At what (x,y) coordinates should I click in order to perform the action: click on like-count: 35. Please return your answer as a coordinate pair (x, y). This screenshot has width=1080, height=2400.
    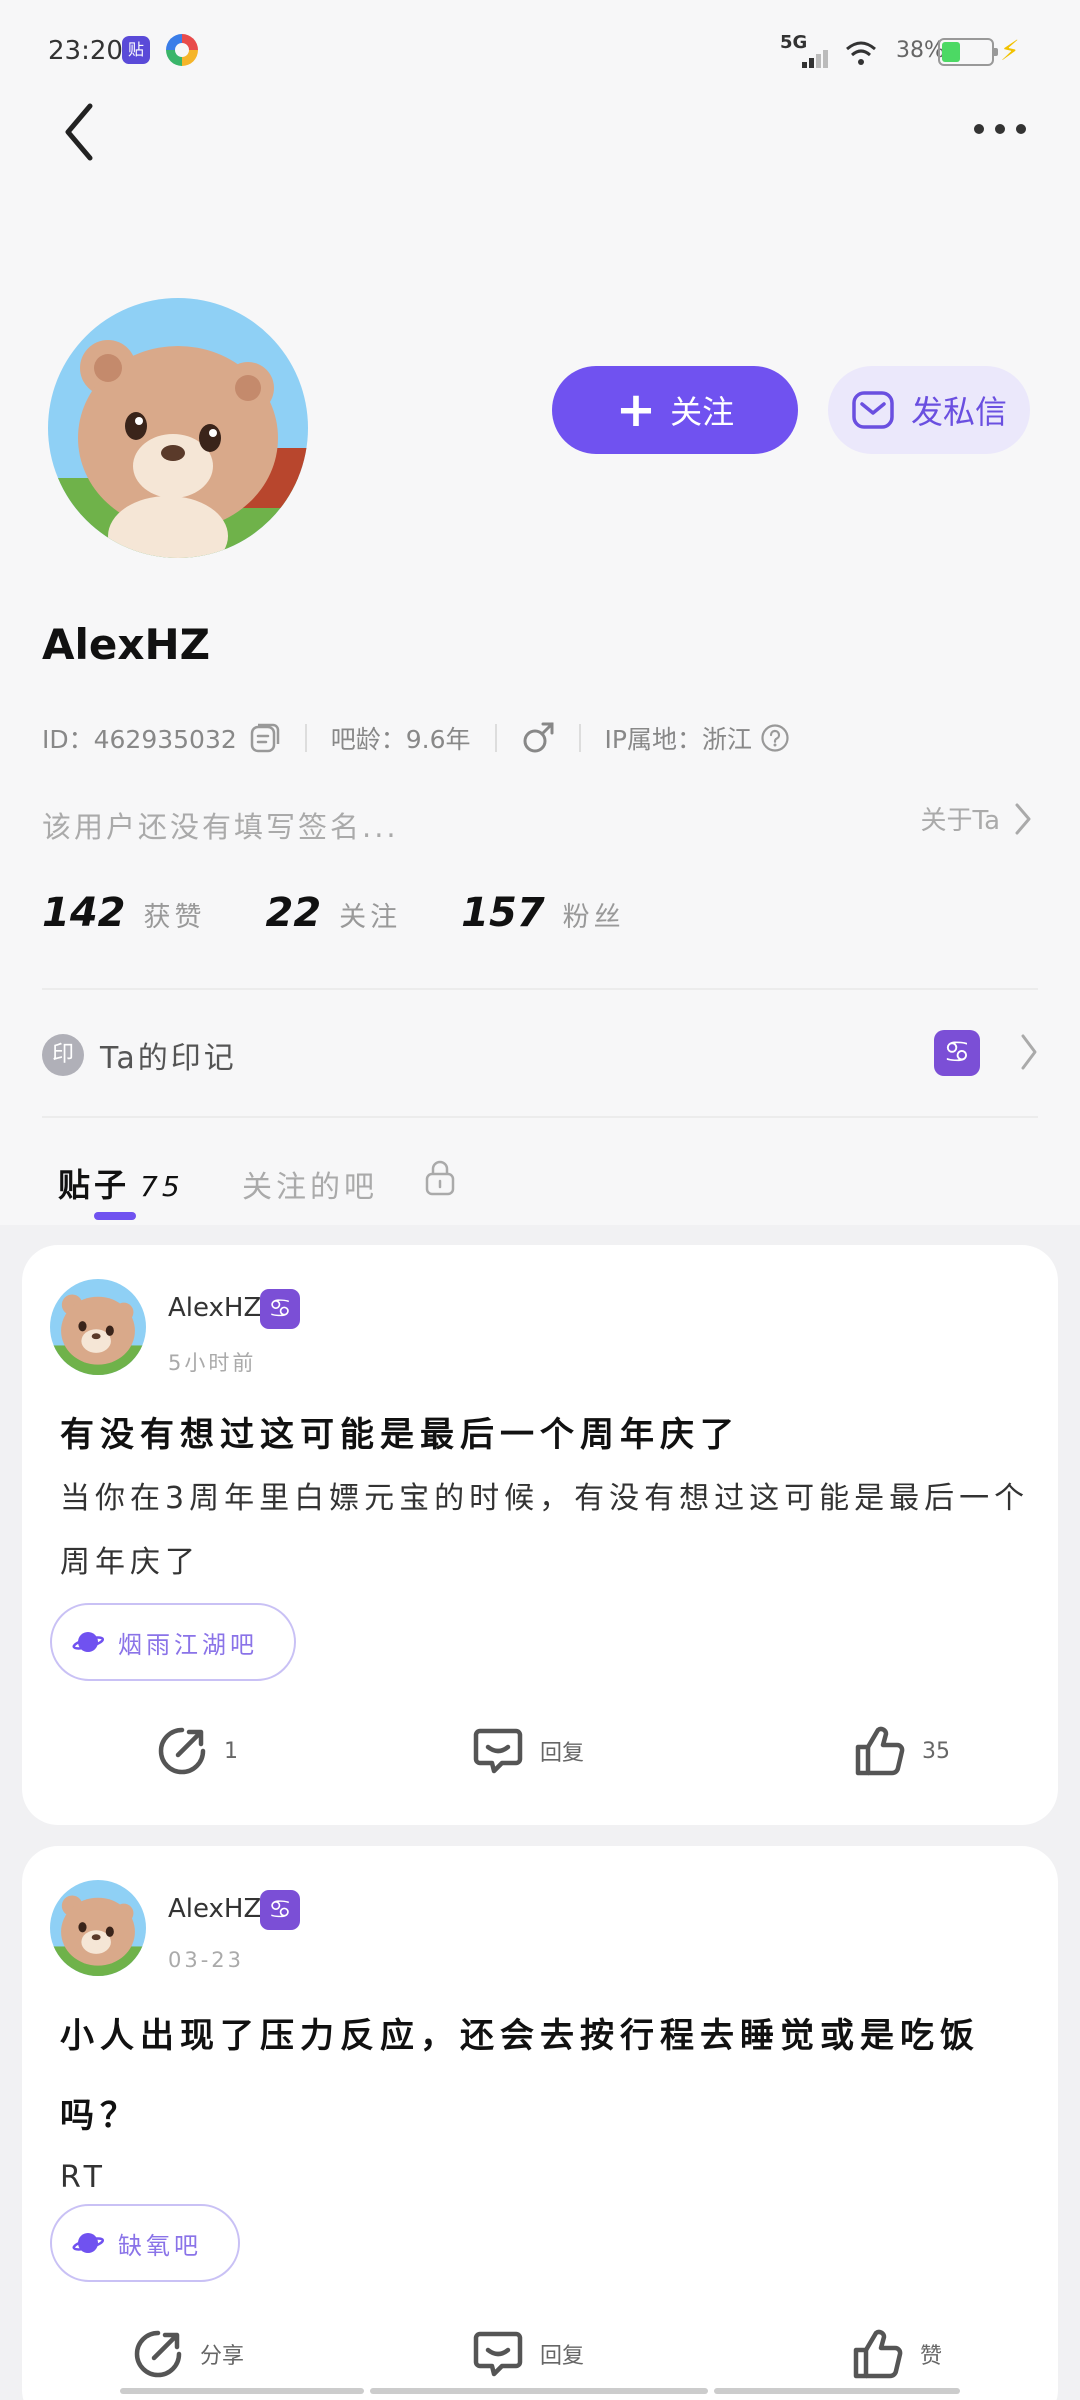
    Looking at the image, I should click on (936, 1751).